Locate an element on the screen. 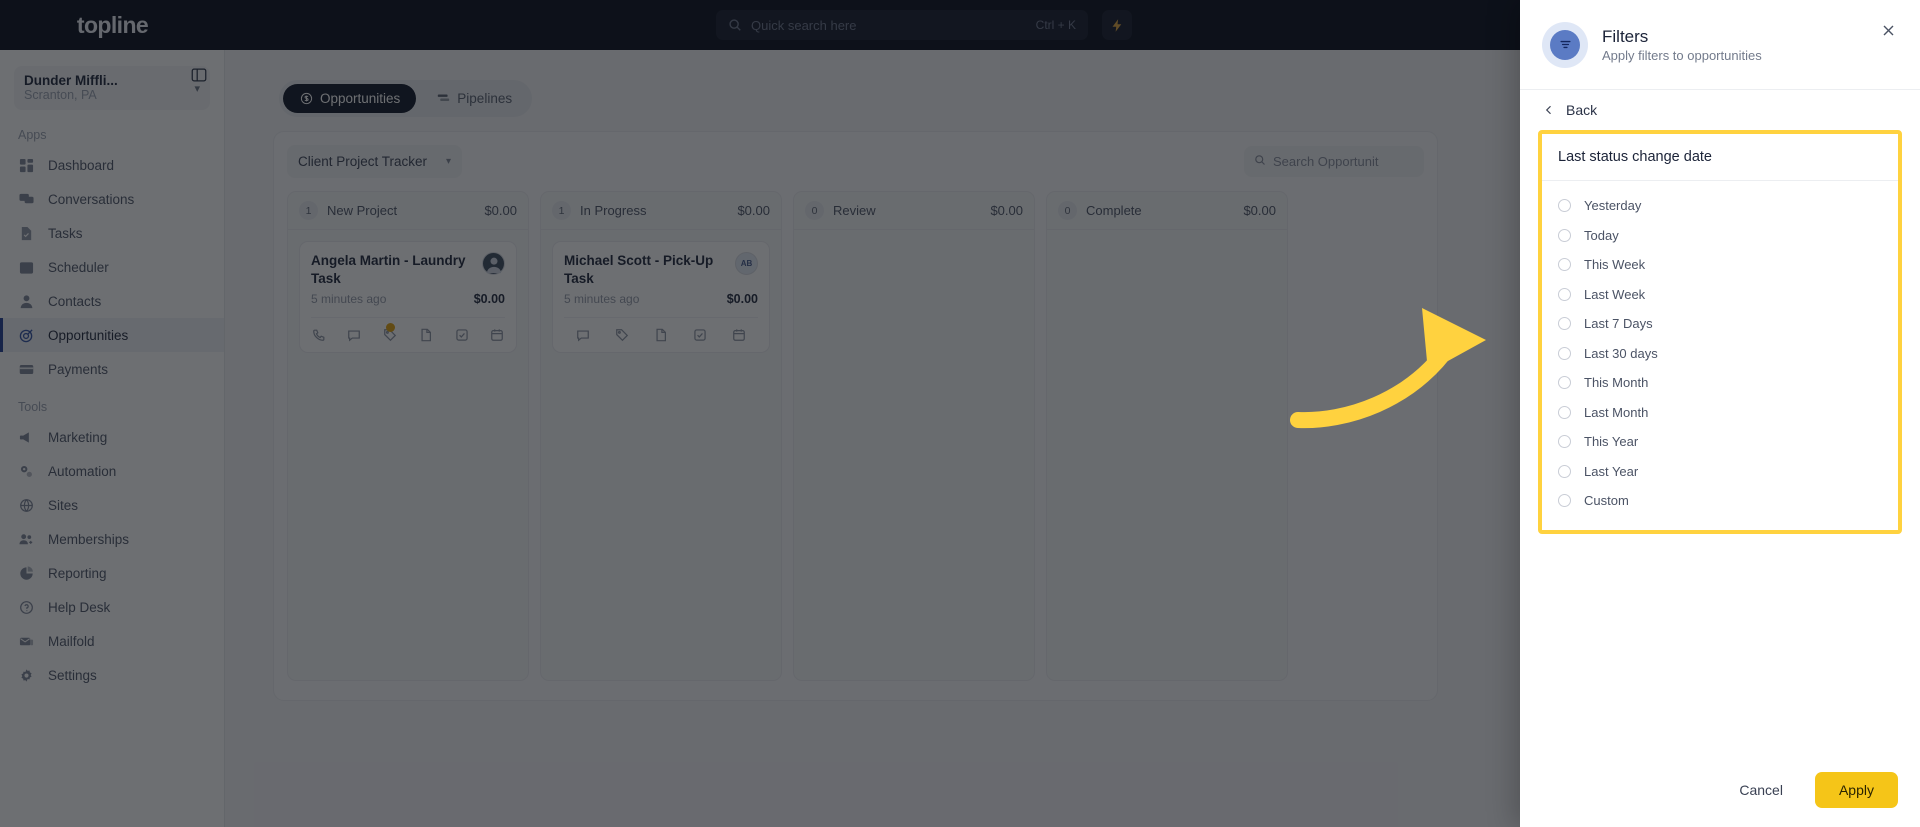 Image resolution: width=1920 pixels, height=827 pixels. filter-option-yesterday: Yesterday is located at coordinates (1720, 206).